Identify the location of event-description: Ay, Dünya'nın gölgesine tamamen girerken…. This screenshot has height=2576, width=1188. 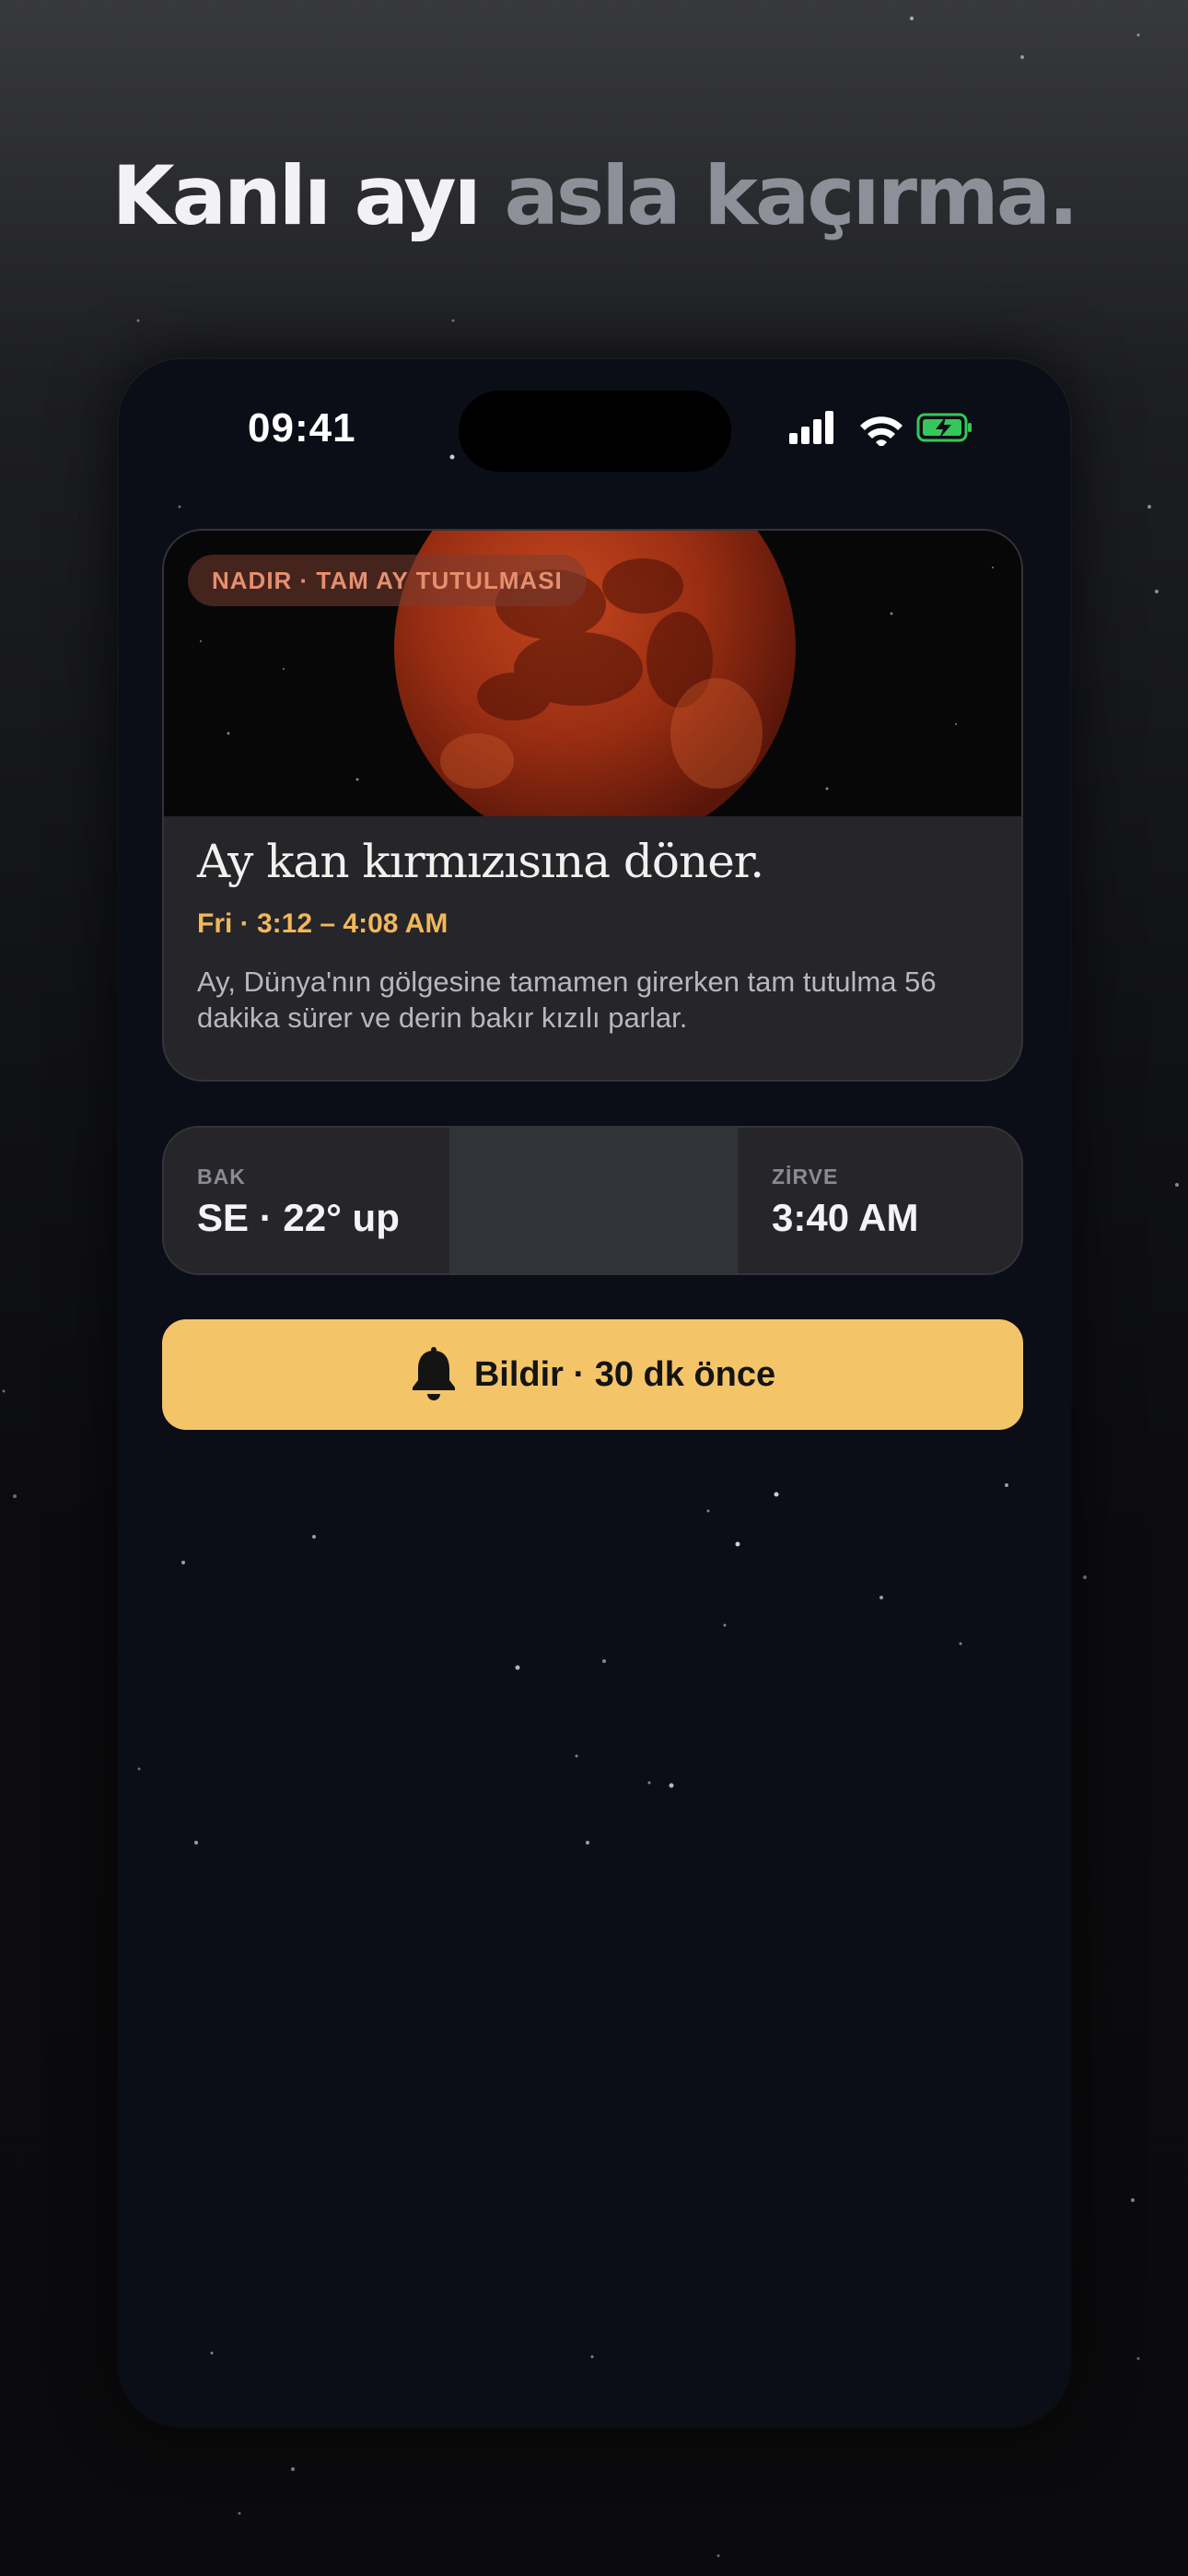
(567, 1000).